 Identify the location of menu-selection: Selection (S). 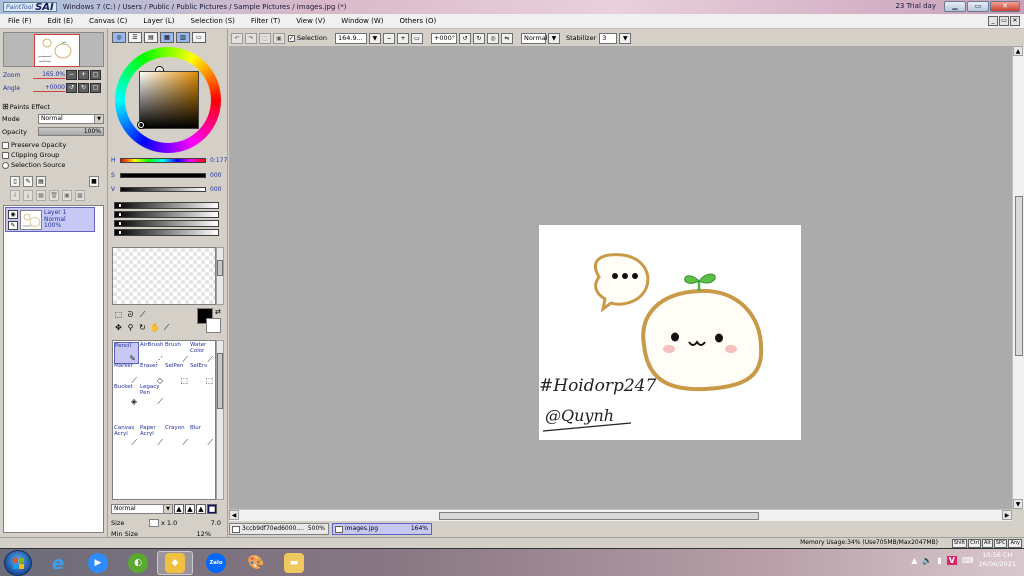
(213, 21).